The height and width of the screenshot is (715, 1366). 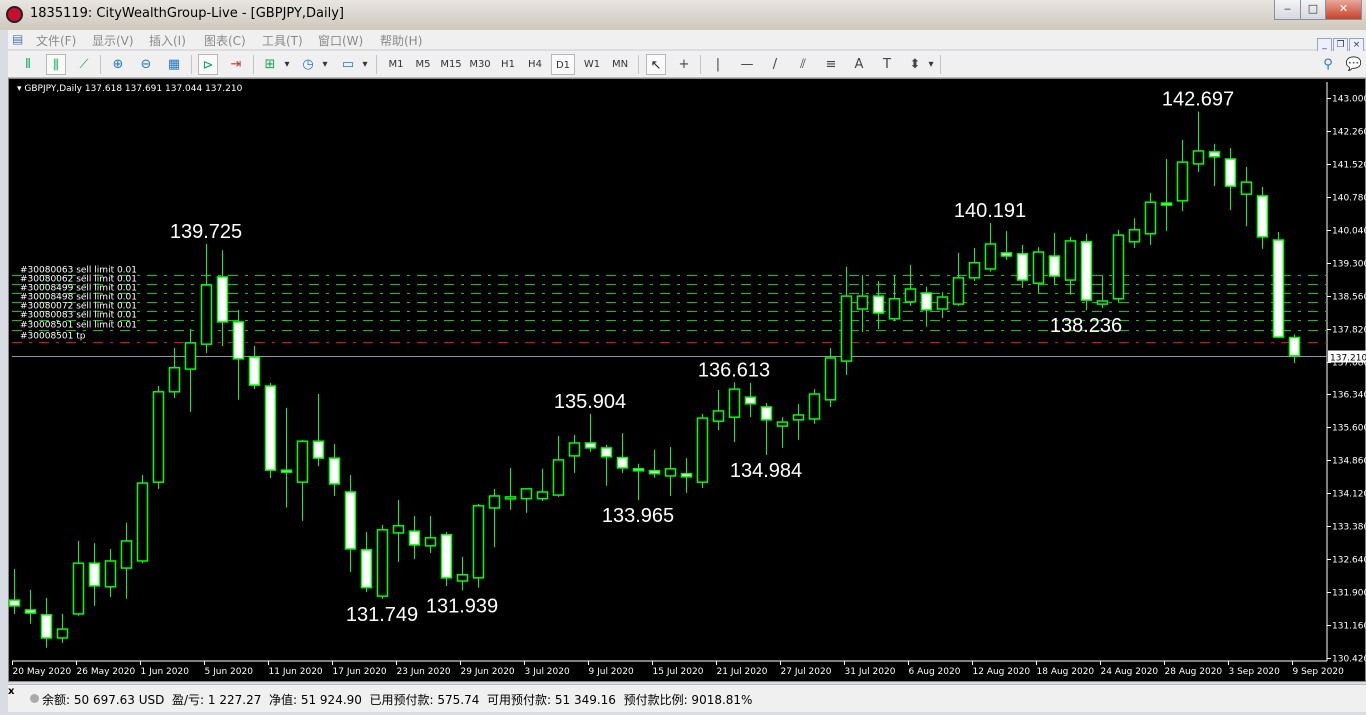 What do you see at coordinates (1349, 462) in the screenshot?
I see `price-tick-label: 134.860` at bounding box center [1349, 462].